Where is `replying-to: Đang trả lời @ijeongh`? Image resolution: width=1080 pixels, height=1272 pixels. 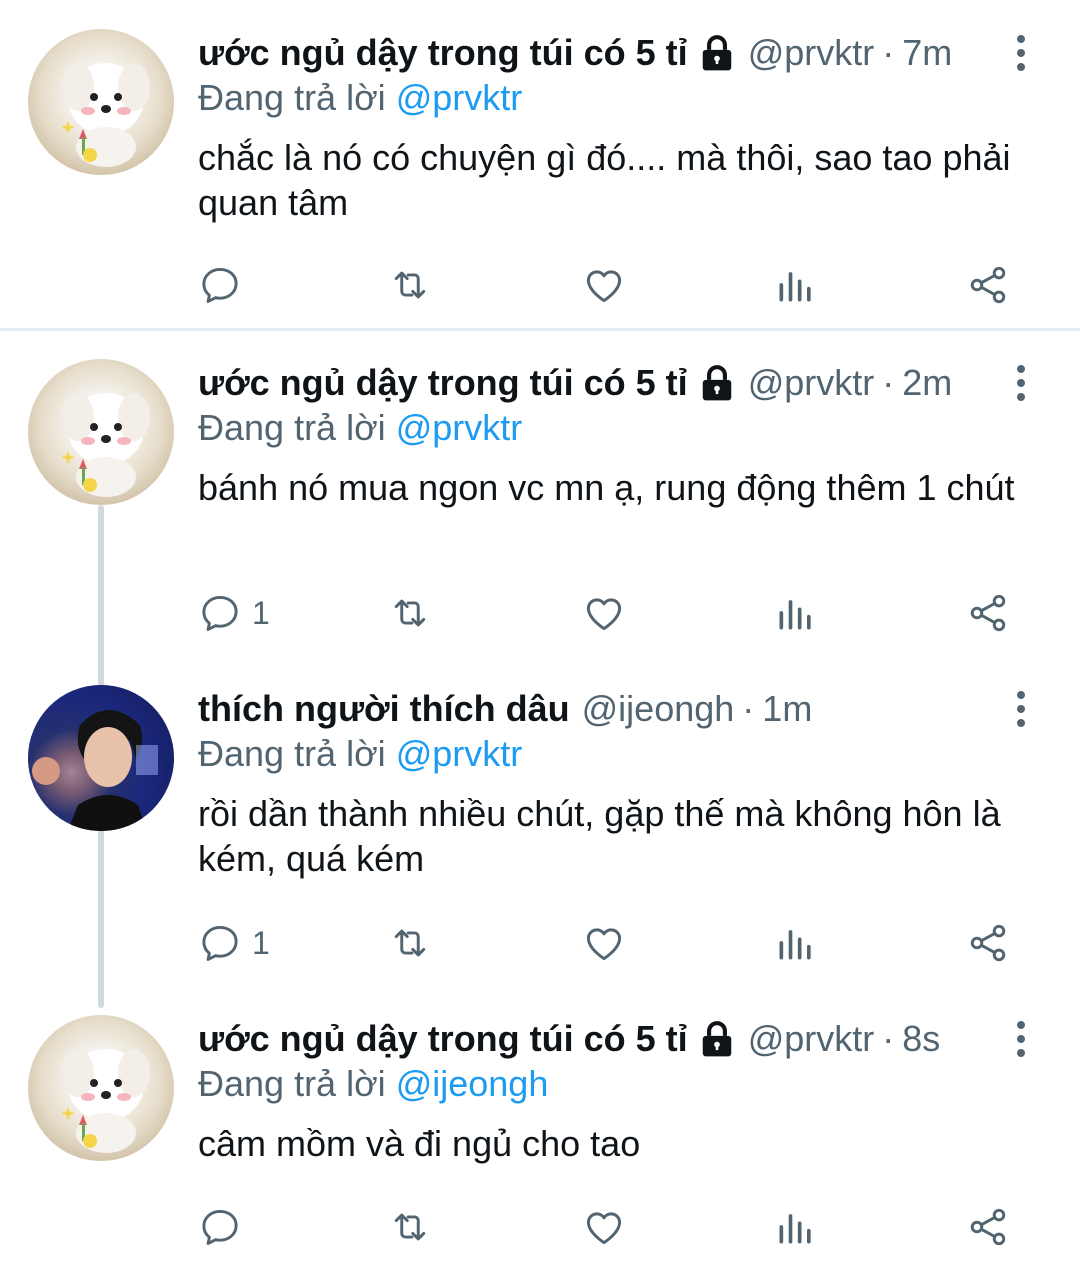
replying-to: Đang trả lời @ijeongh is located at coordinates (373, 1084).